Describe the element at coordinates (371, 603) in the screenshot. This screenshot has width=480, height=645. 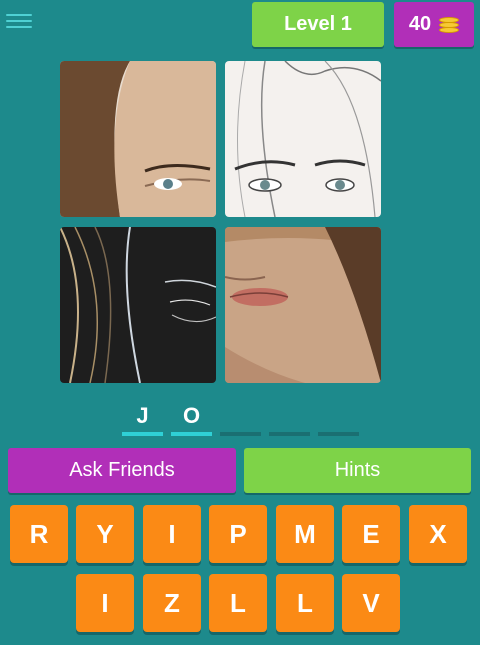
I see `letter-key: V` at that location.